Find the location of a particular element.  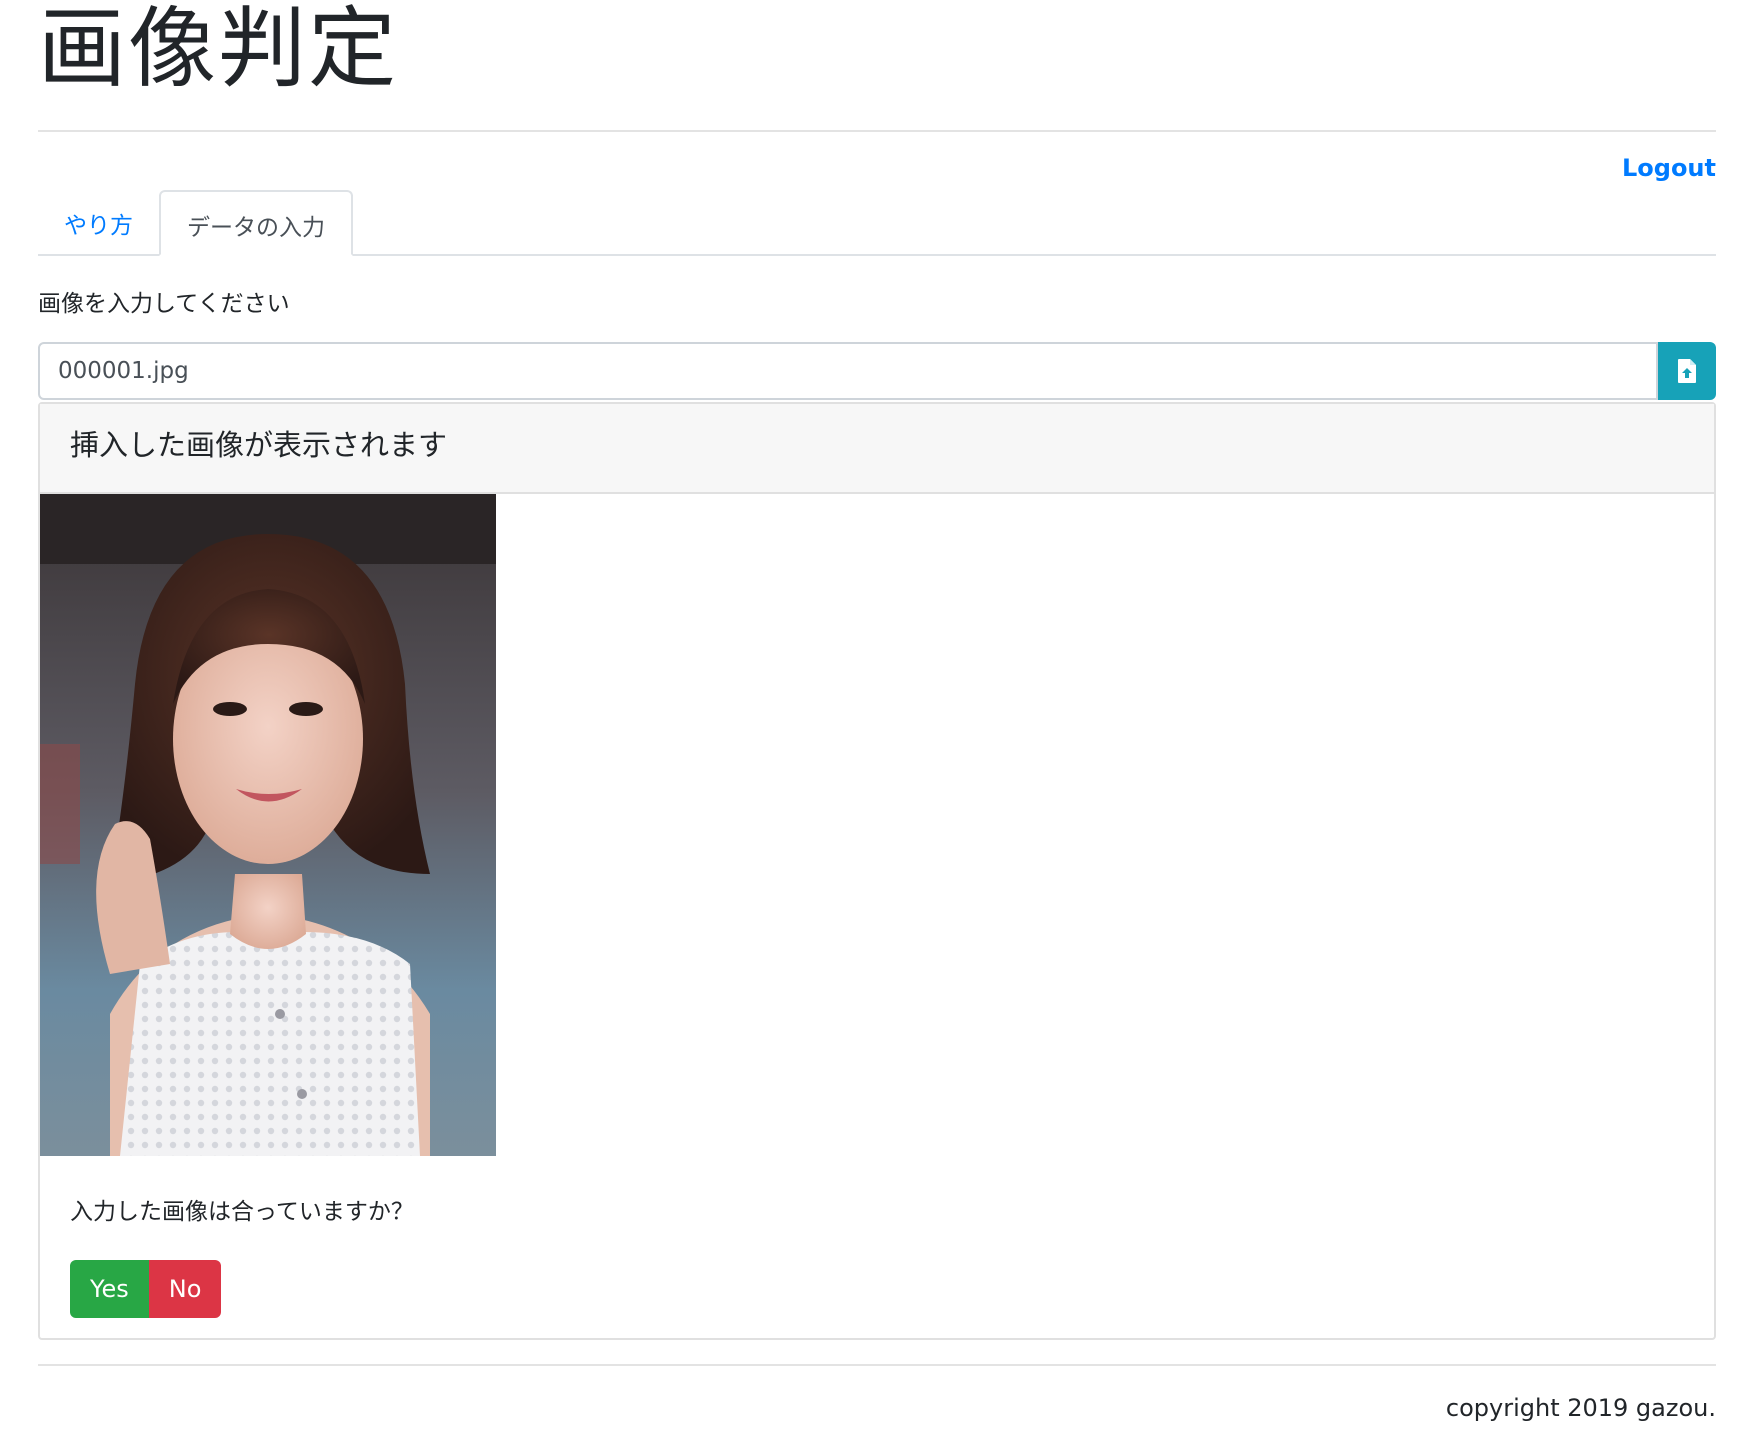

file-upload-icon is located at coordinates (1687, 371).